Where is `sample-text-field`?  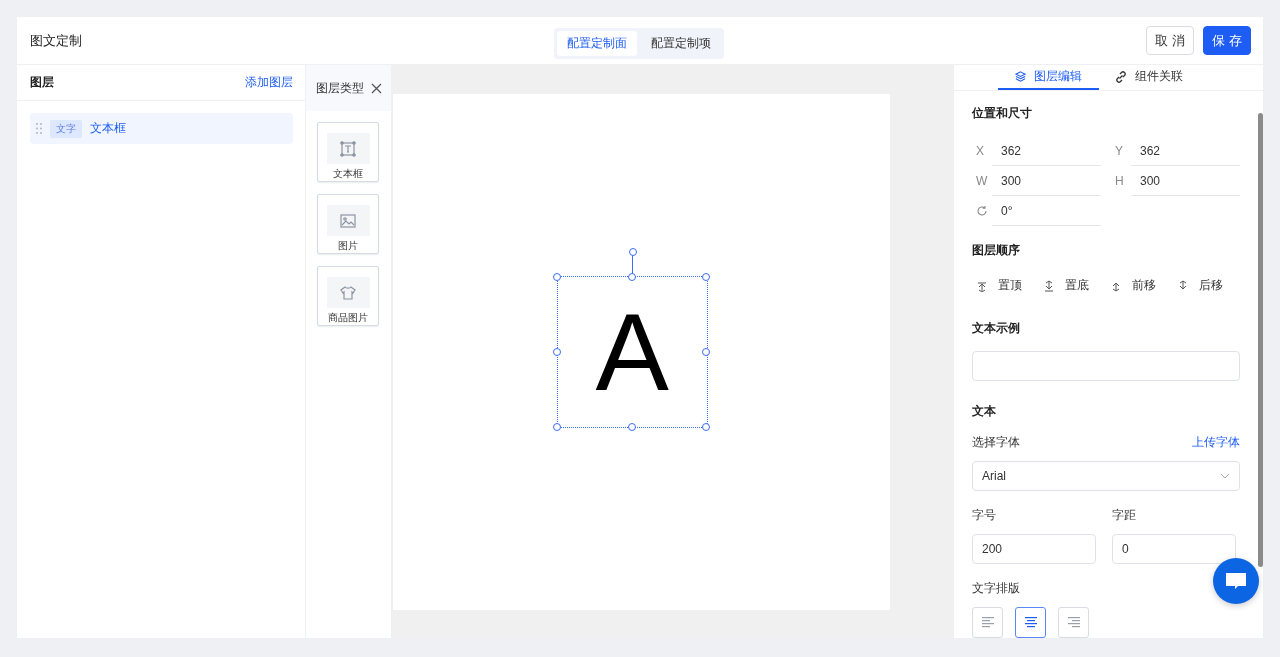
sample-text-field is located at coordinates (1106, 366).